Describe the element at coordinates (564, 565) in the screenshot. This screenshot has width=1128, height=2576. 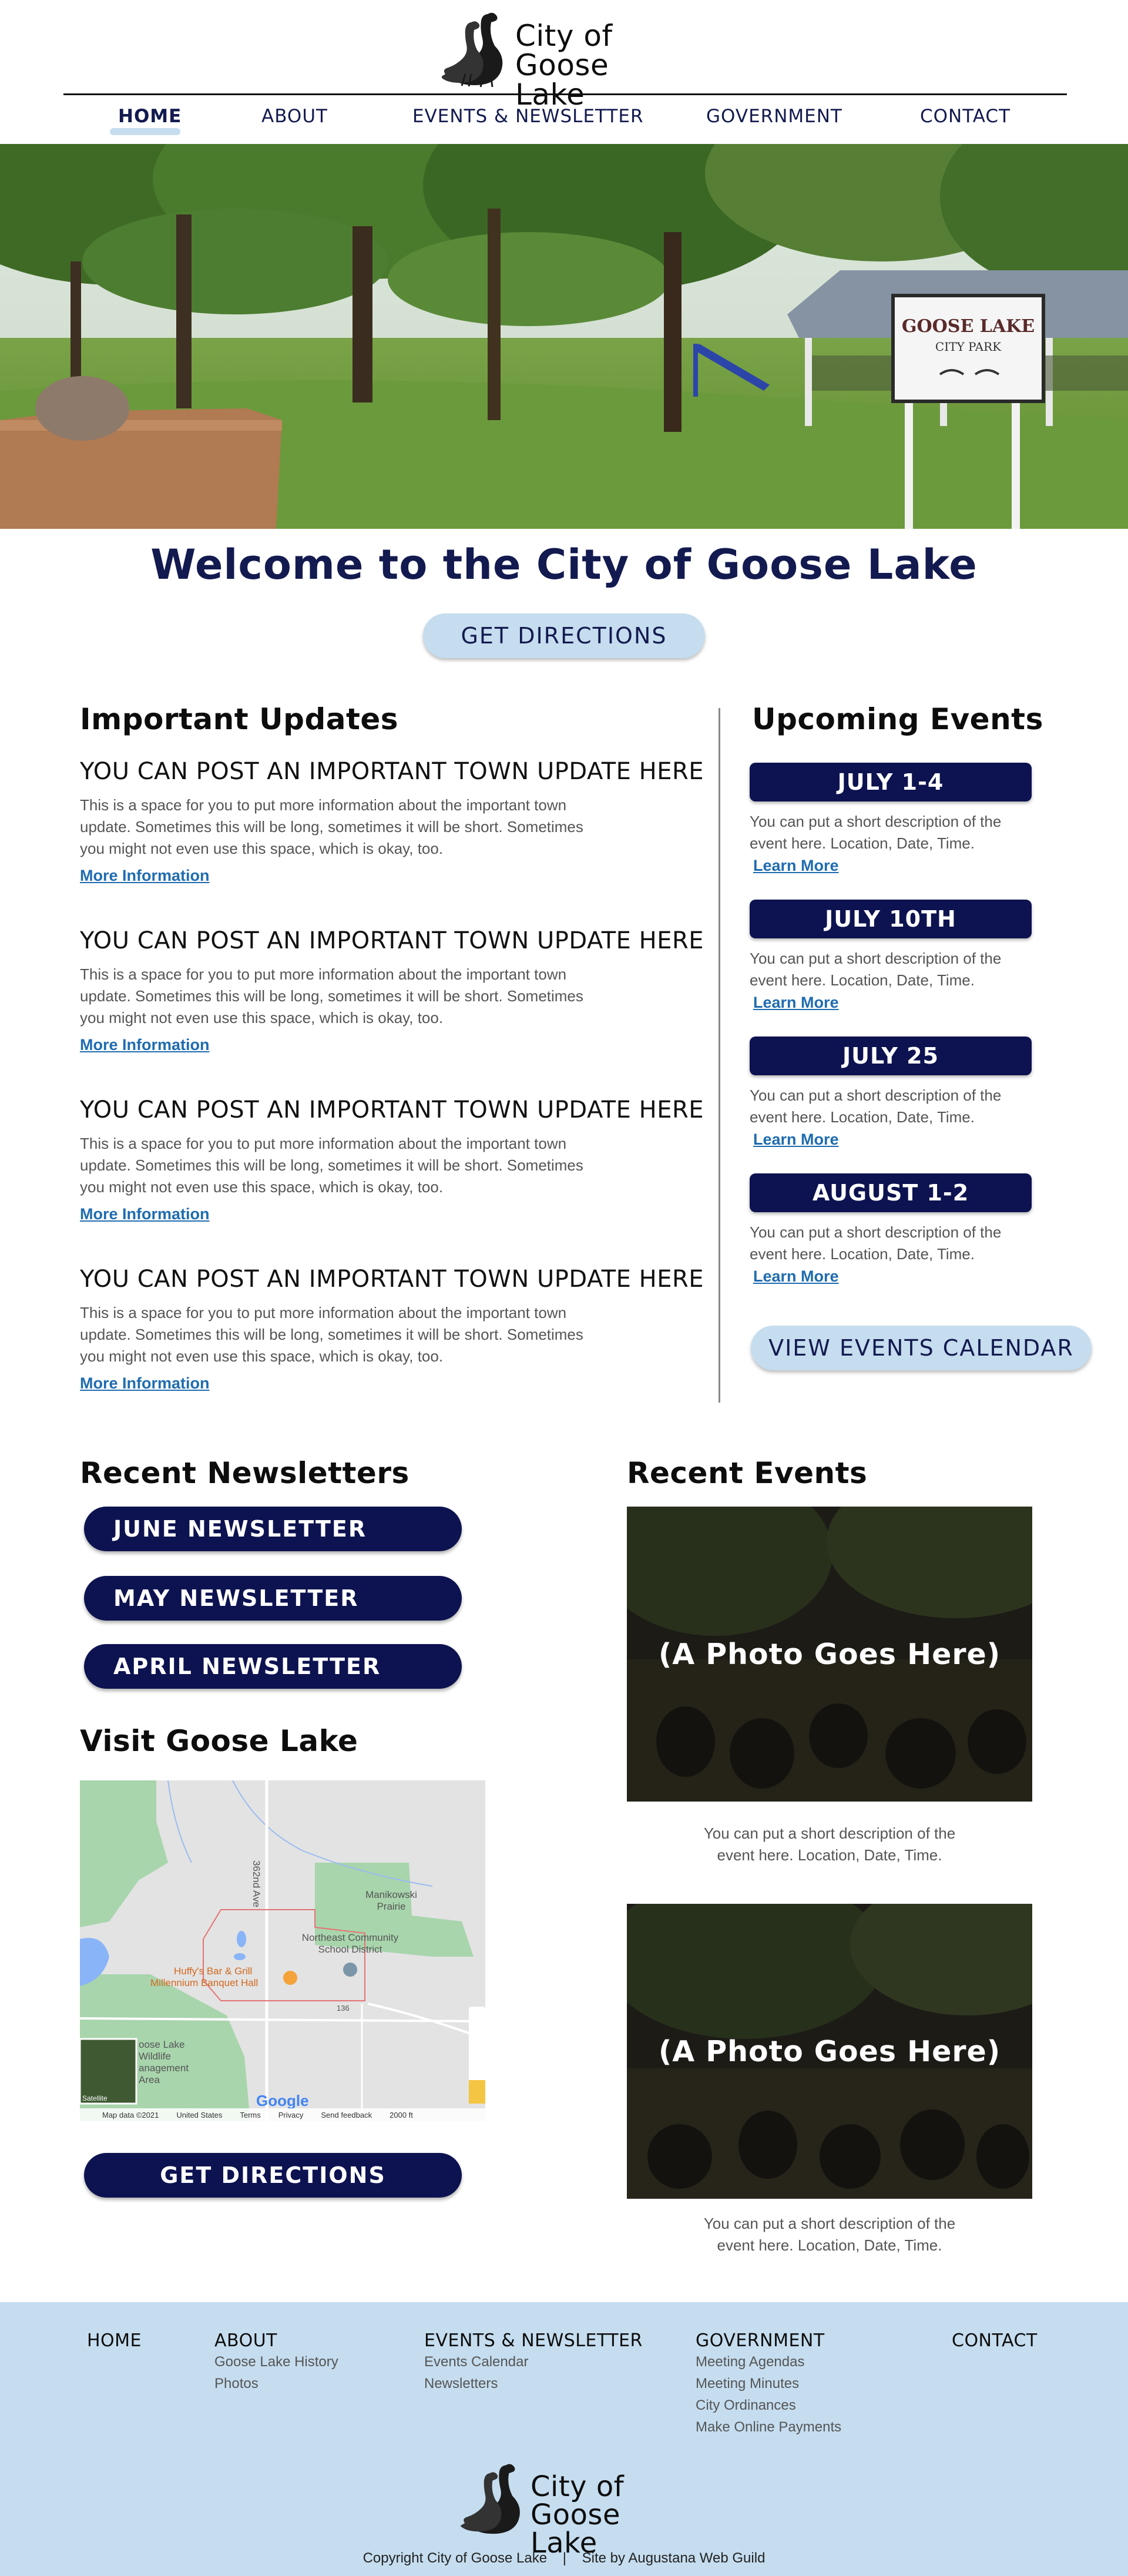
I see `welcome-title: Welcome to the City of Goose Lake` at that location.